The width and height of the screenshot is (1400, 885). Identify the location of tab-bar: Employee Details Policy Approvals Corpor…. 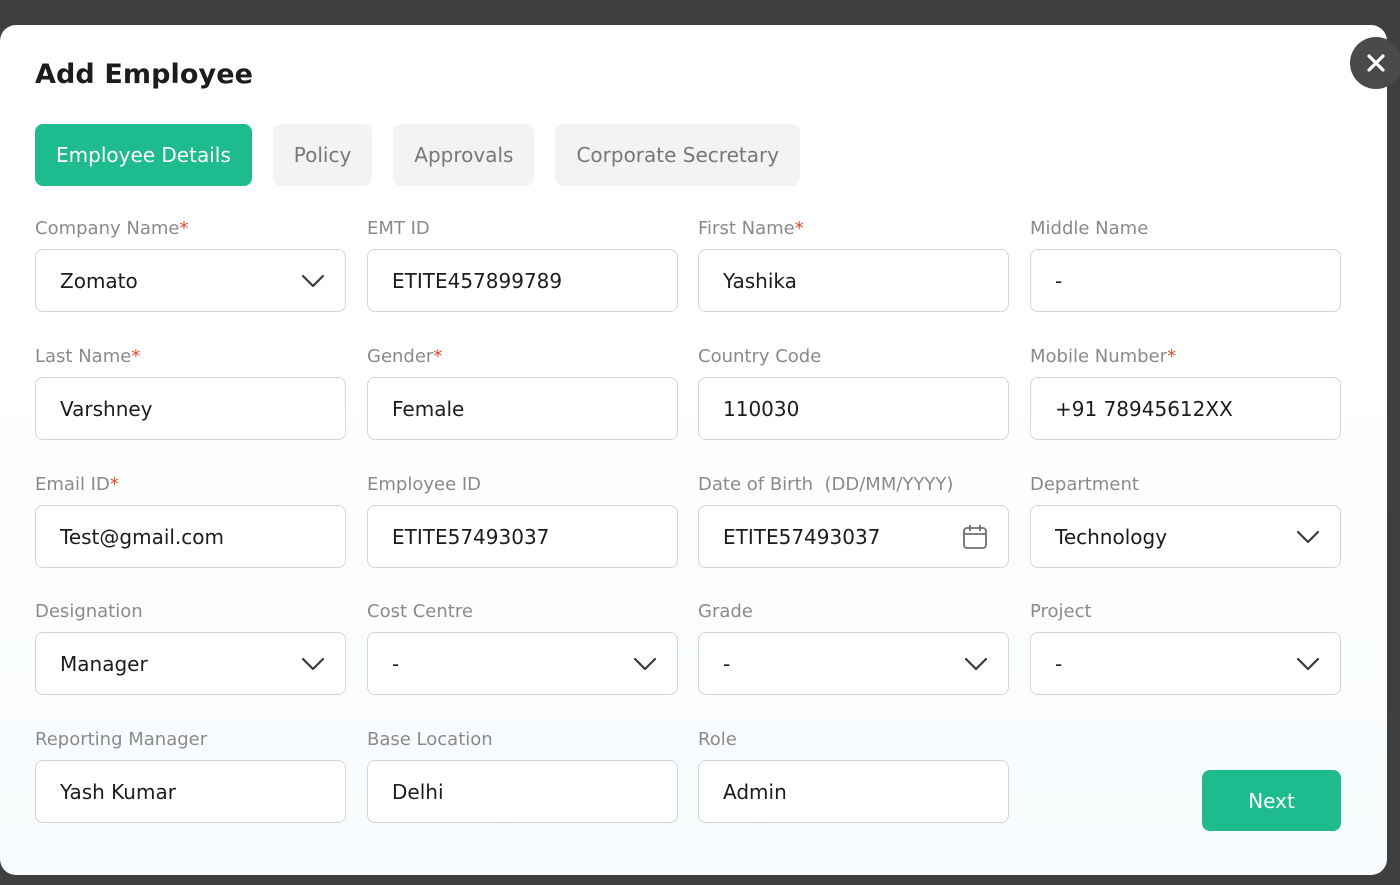
(418, 155).